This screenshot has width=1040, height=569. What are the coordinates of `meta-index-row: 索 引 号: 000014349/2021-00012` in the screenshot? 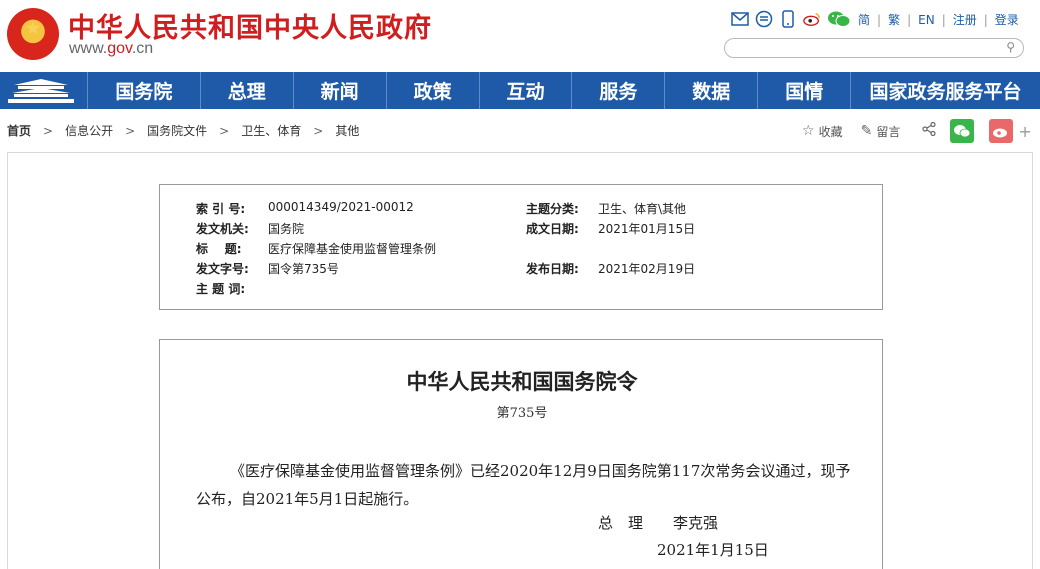 It's located at (305, 208).